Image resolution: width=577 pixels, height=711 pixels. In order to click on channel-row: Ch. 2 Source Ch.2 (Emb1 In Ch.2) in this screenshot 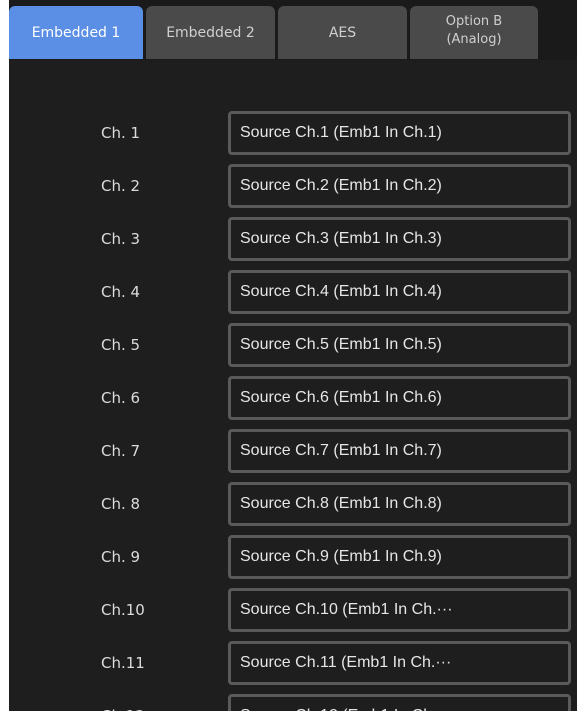, I will do `click(293, 186)`.